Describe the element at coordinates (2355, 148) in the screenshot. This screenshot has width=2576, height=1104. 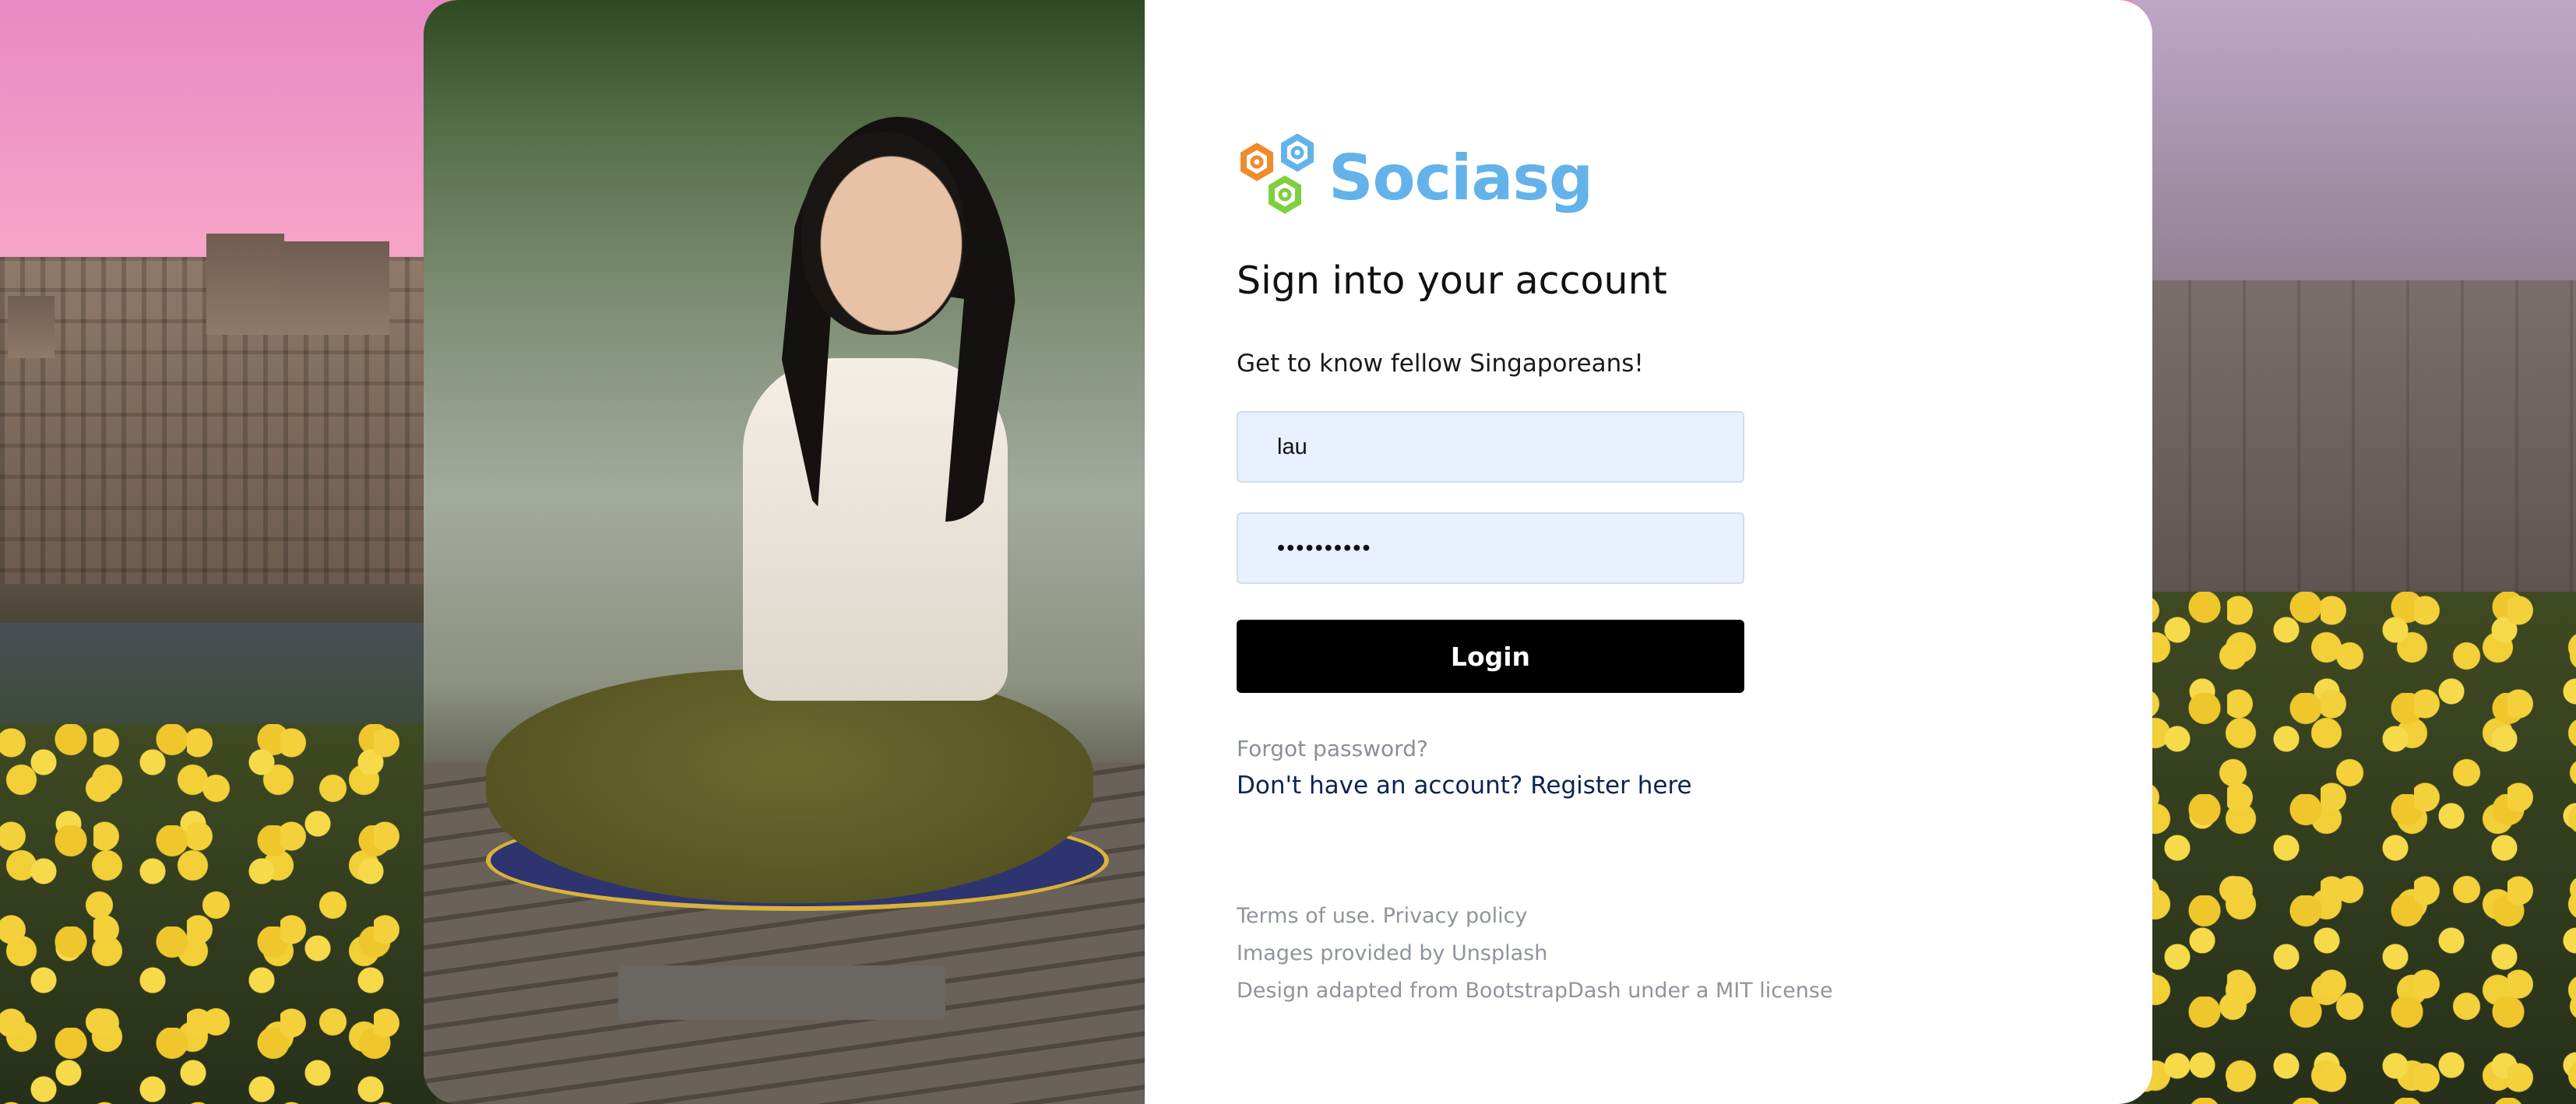
I see `background-tree-sky` at that location.